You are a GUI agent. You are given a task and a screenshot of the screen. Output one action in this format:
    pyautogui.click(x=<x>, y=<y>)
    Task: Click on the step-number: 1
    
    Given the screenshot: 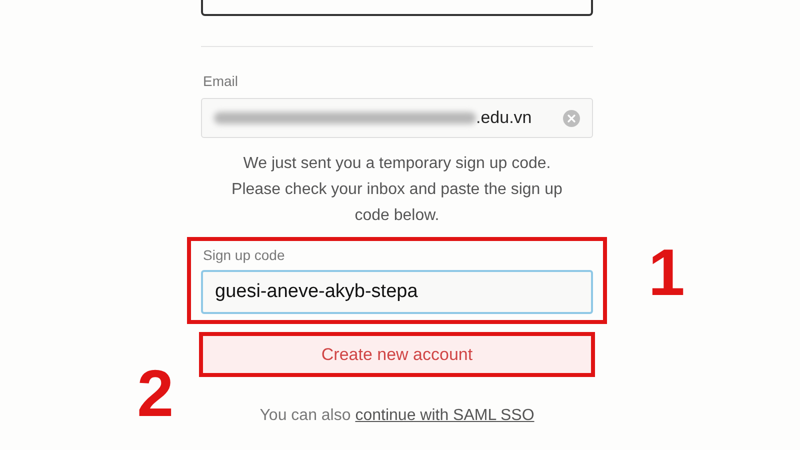 What is the action you would take?
    pyautogui.click(x=666, y=272)
    